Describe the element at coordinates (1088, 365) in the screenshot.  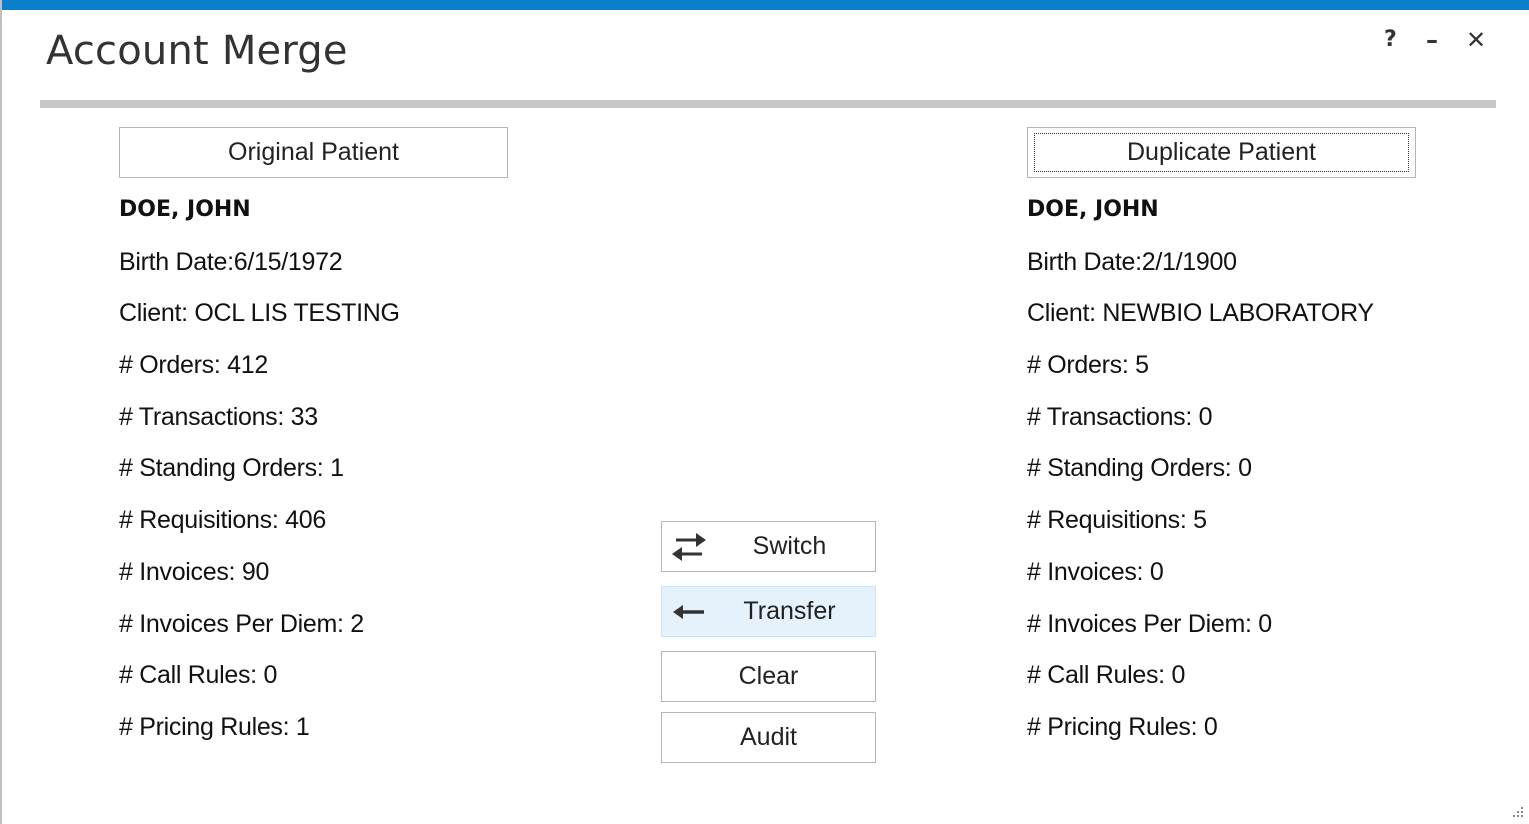
I see `duplicate-orders: # Orders: 5` at that location.